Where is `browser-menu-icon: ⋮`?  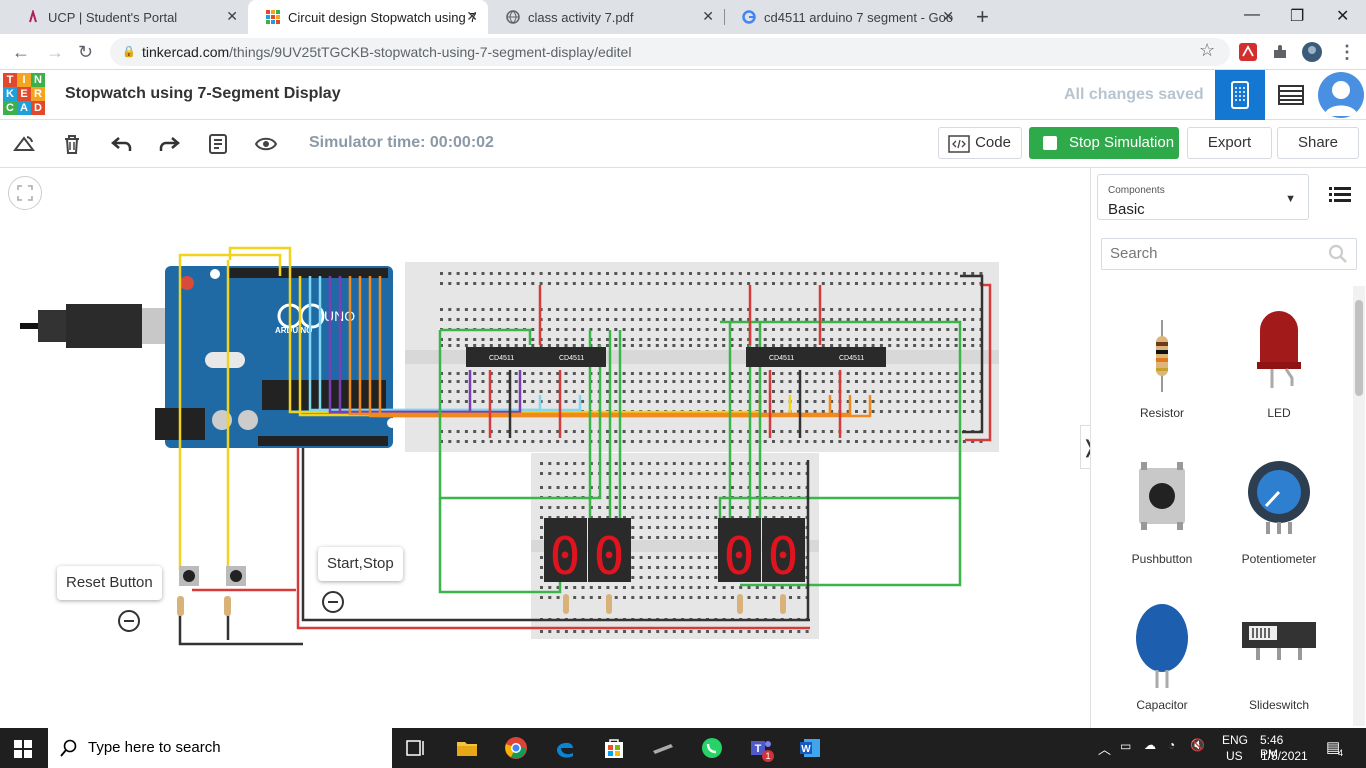 browser-menu-icon: ⋮ is located at coordinates (1347, 52).